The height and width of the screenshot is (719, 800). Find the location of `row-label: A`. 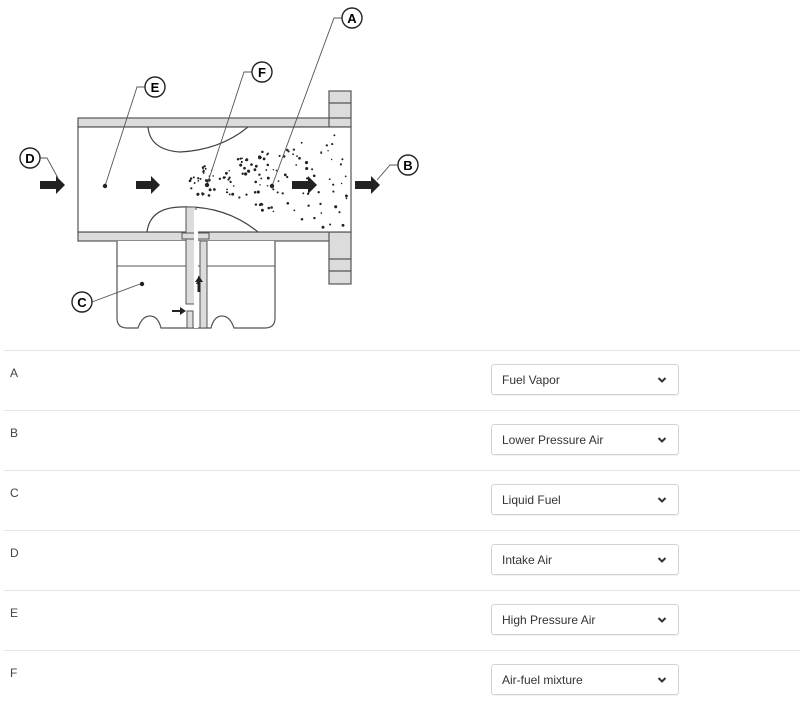

row-label: A is located at coordinates (14, 373).